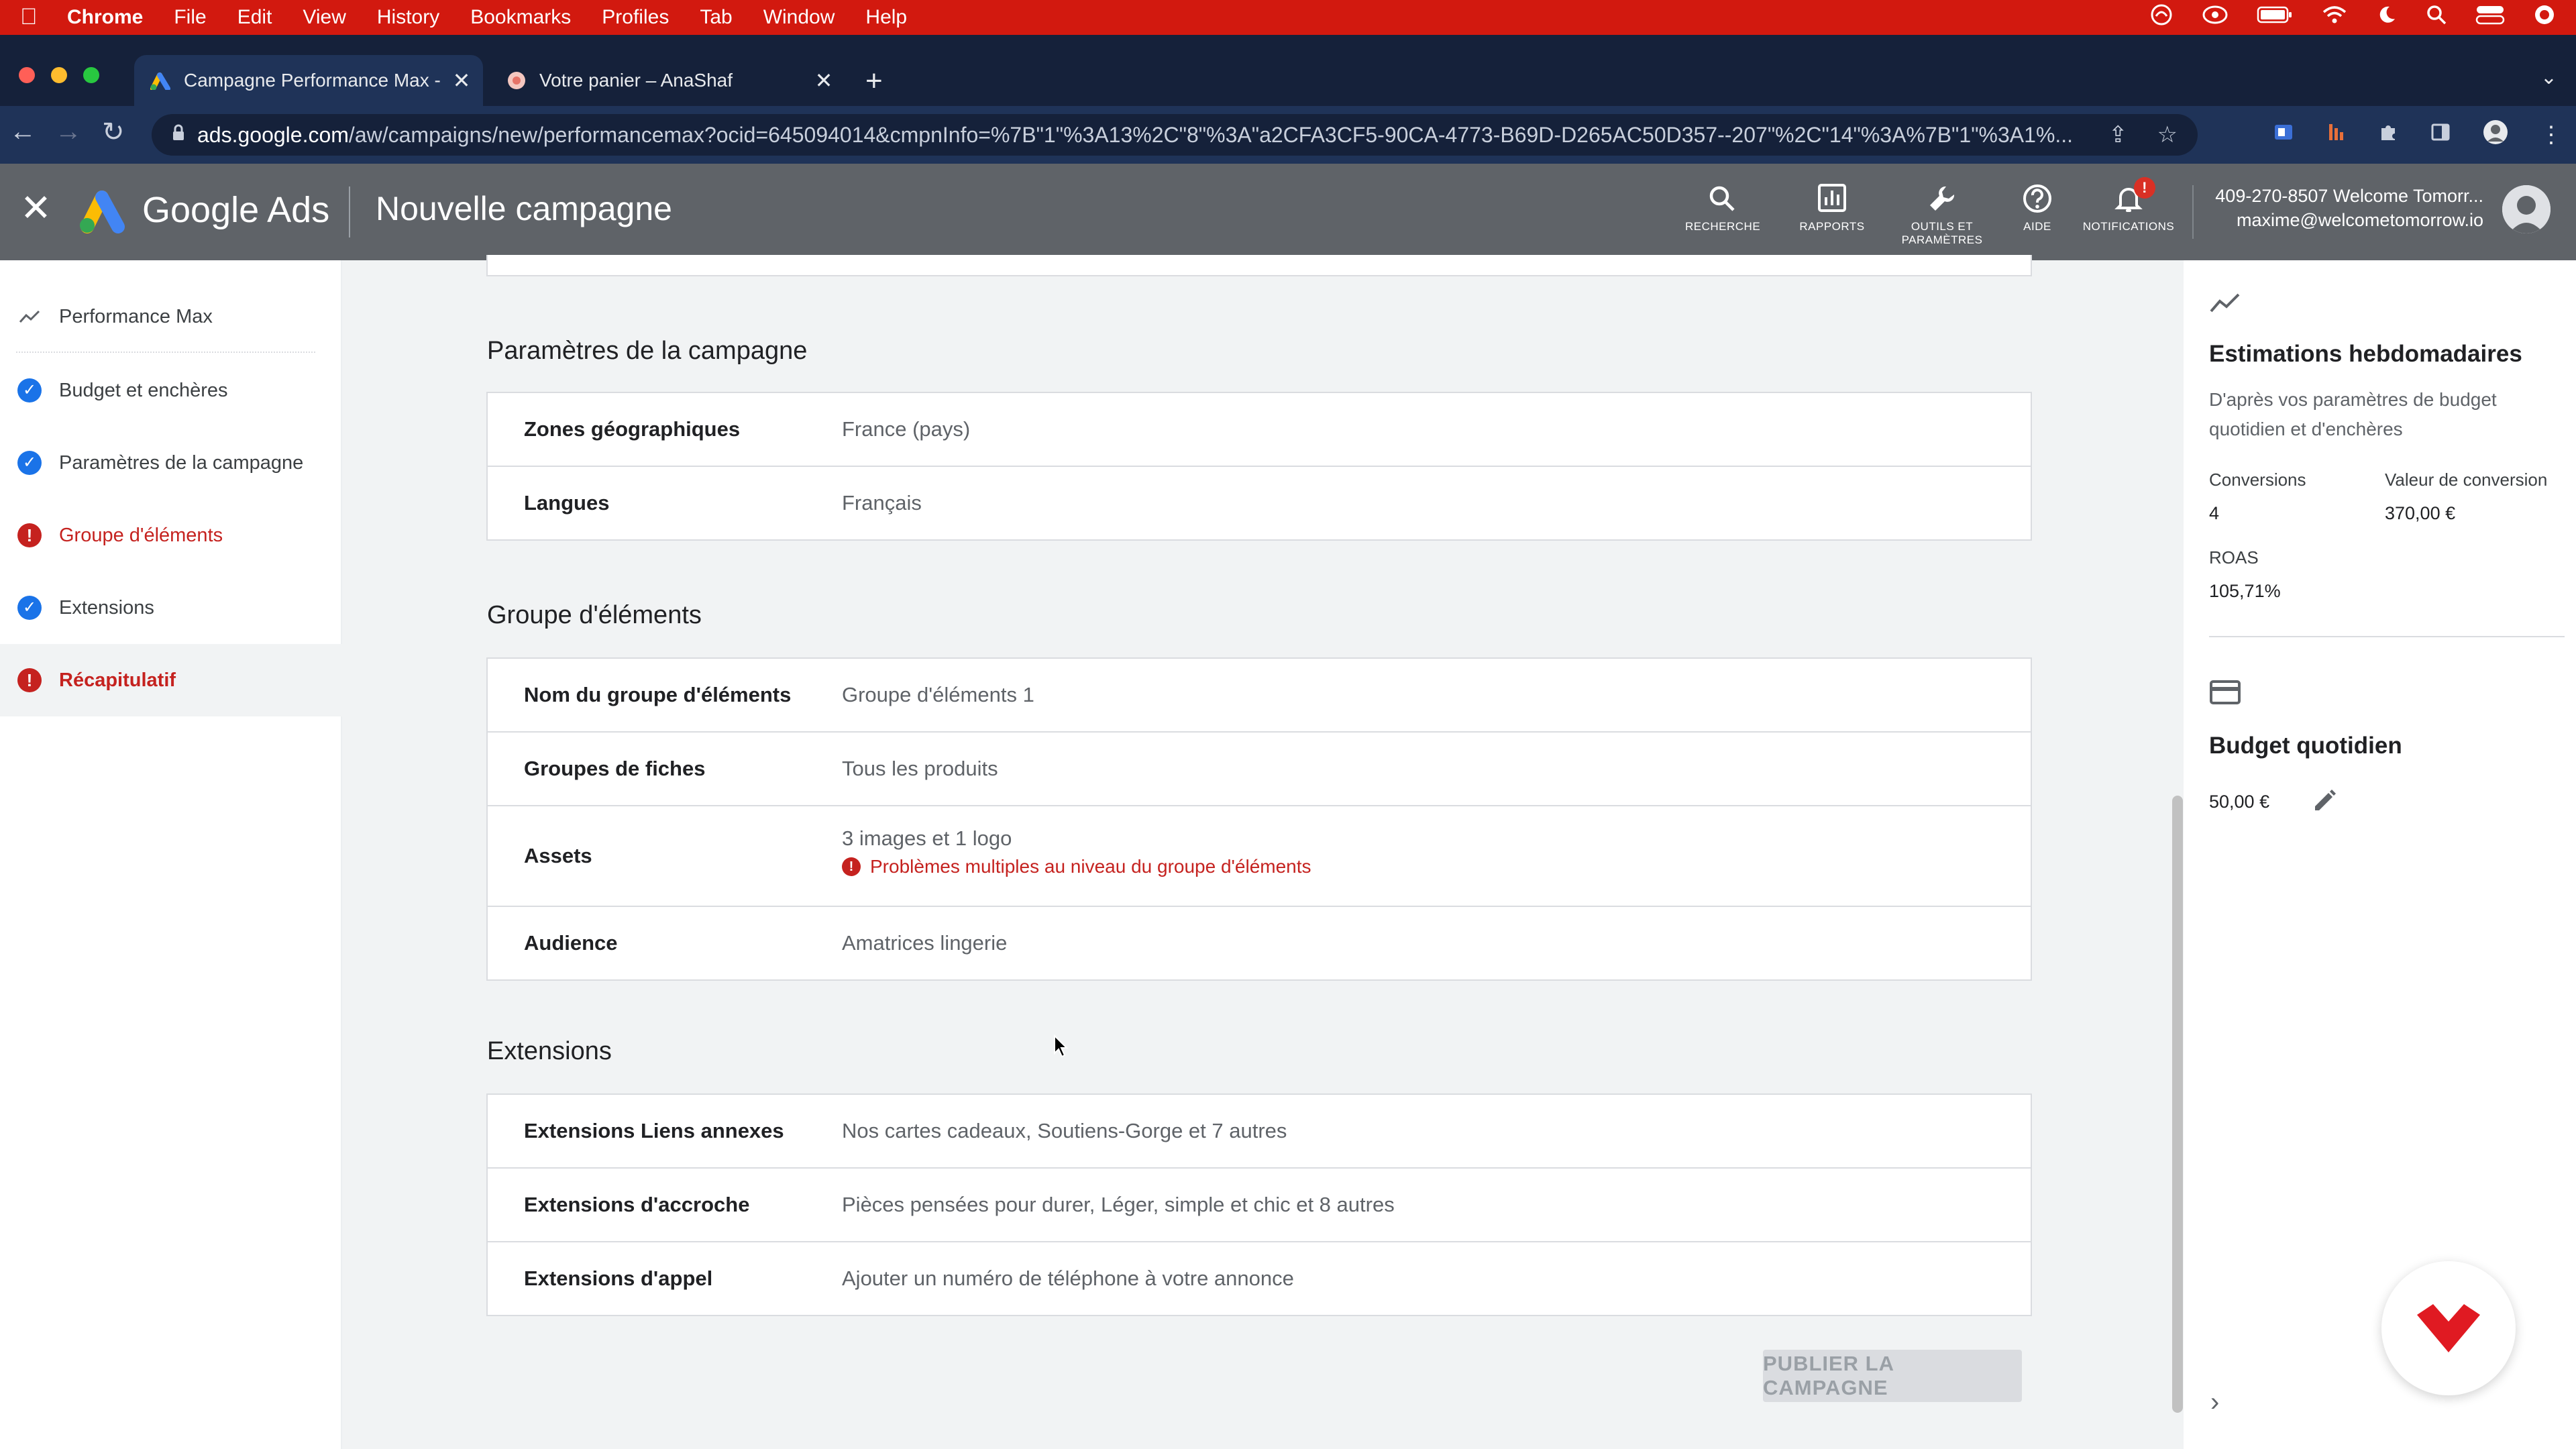  What do you see at coordinates (636, 80) in the screenshot?
I see `tab-title: Votre panier – AnaShaf` at bounding box center [636, 80].